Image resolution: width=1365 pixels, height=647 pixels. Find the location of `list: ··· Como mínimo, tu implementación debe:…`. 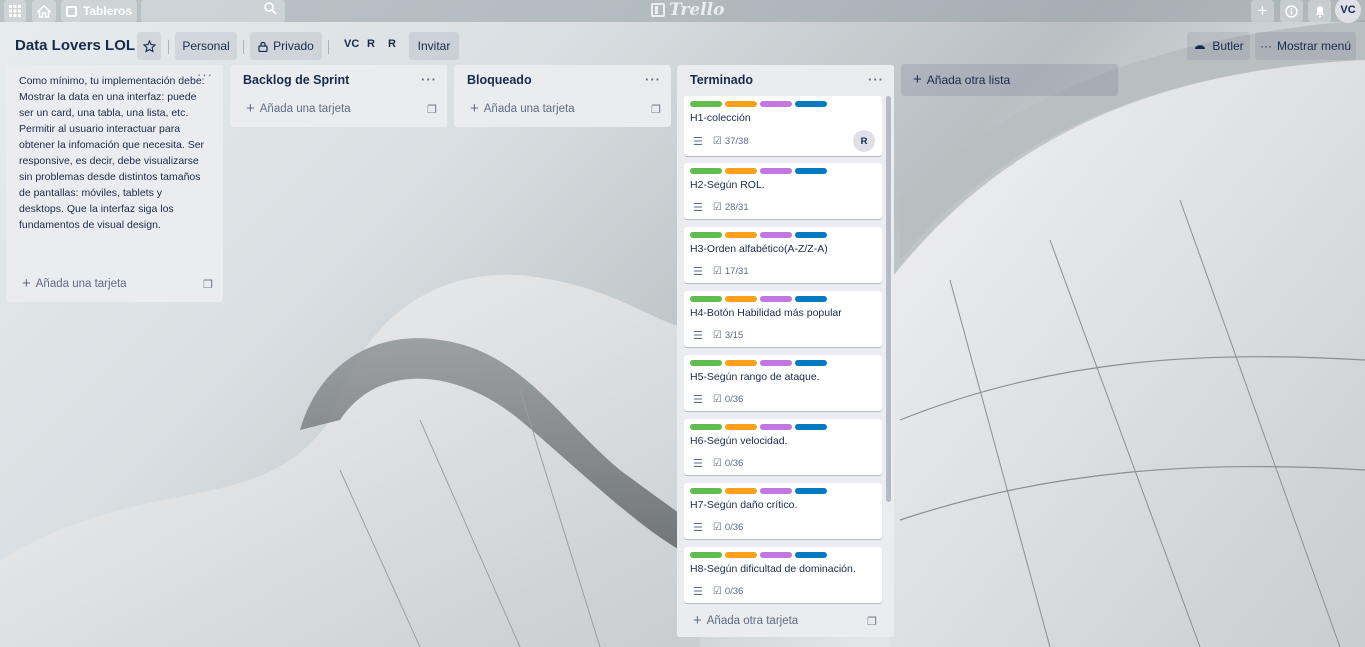

list: ··· Como mínimo, tu implementación debe:… is located at coordinates (114, 183).